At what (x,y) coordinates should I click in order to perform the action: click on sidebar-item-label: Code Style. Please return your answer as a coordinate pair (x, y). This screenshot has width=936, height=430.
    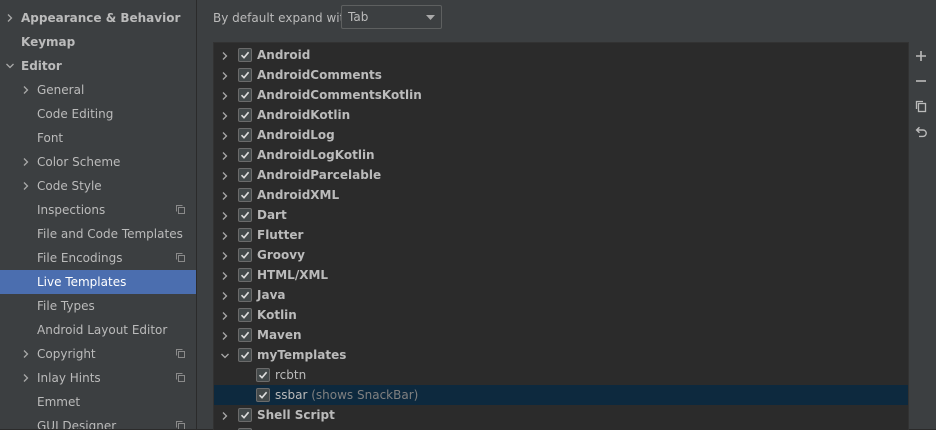
    Looking at the image, I should click on (69, 186).